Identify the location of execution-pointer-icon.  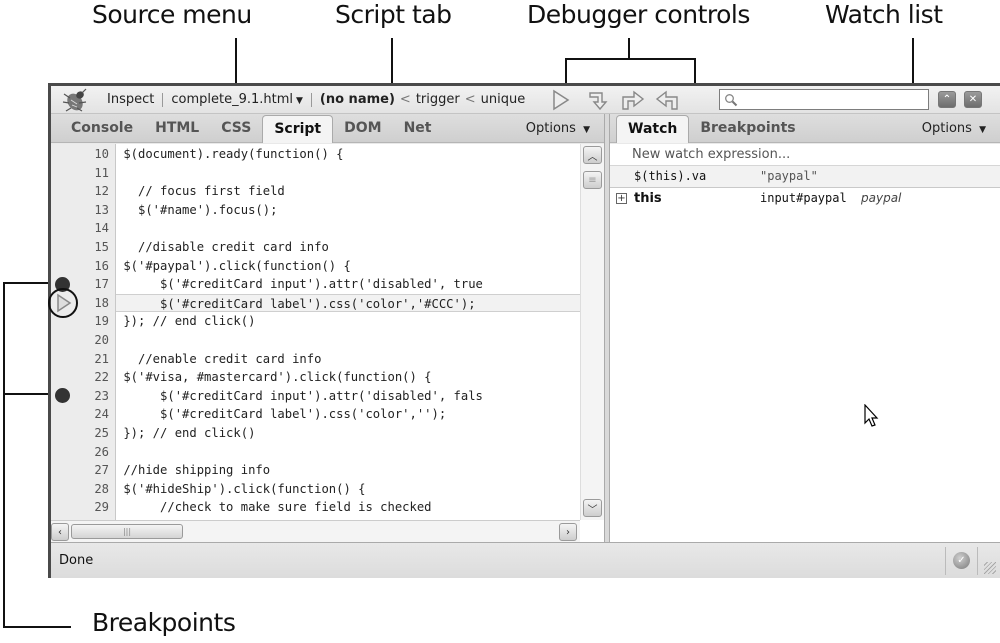
(63, 302).